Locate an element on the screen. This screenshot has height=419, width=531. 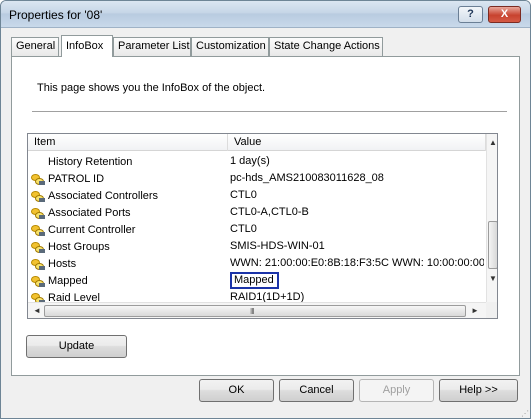
cancel-button: Cancel is located at coordinates (316, 390).